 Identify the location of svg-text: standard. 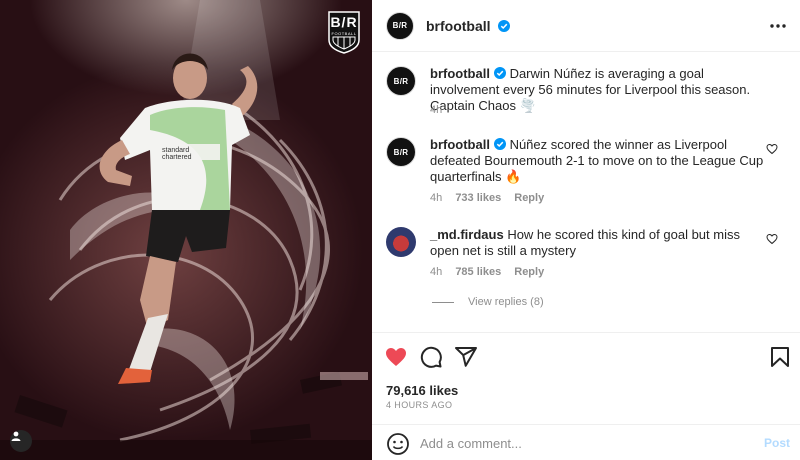
(175, 150).